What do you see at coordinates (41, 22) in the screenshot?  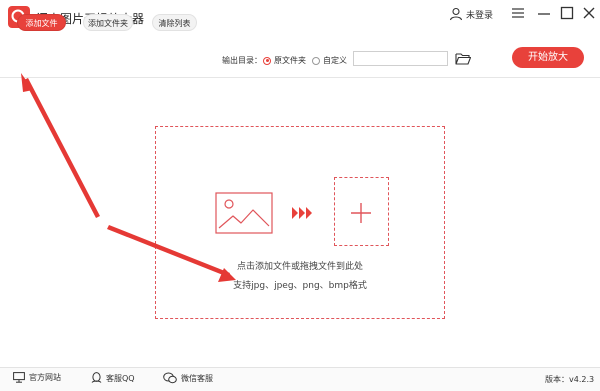 I see `add-file-button: 添加文件` at bounding box center [41, 22].